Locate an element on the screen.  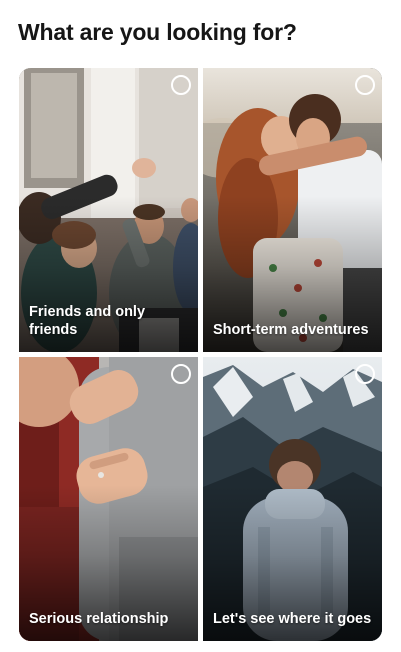
option-label-serious: Serious relationship is located at coordinates (99, 619).